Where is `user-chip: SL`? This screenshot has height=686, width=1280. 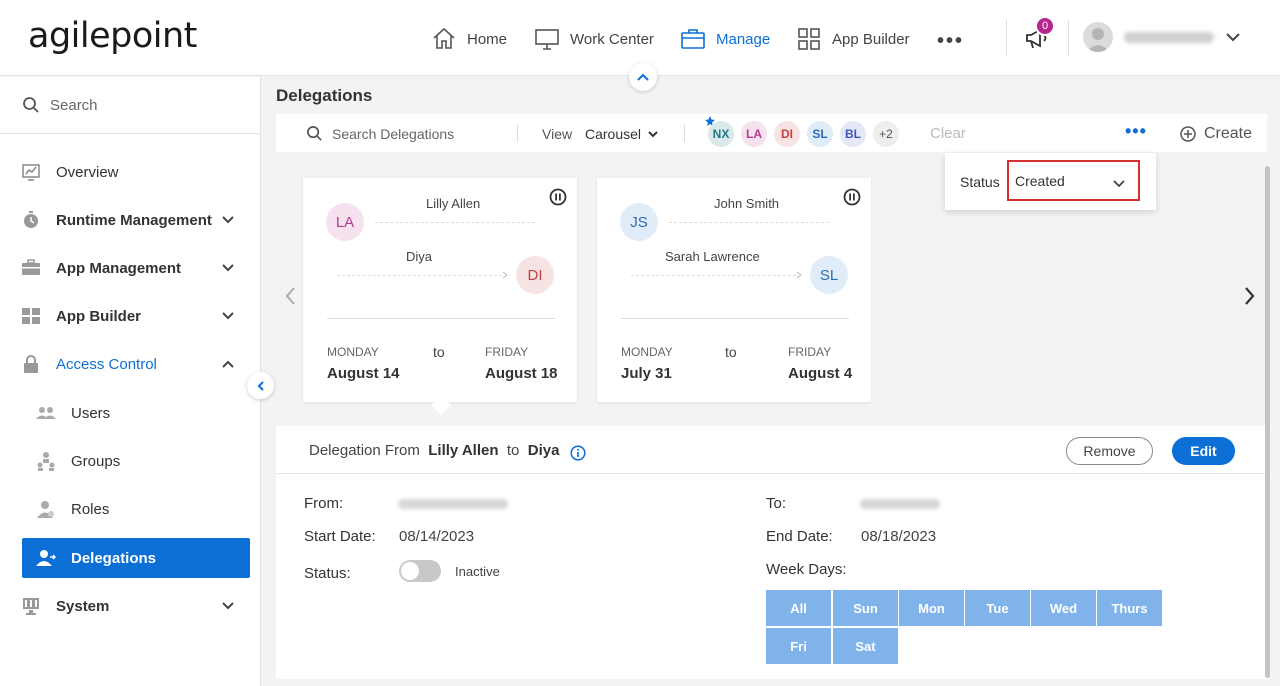
user-chip: SL is located at coordinates (820, 134).